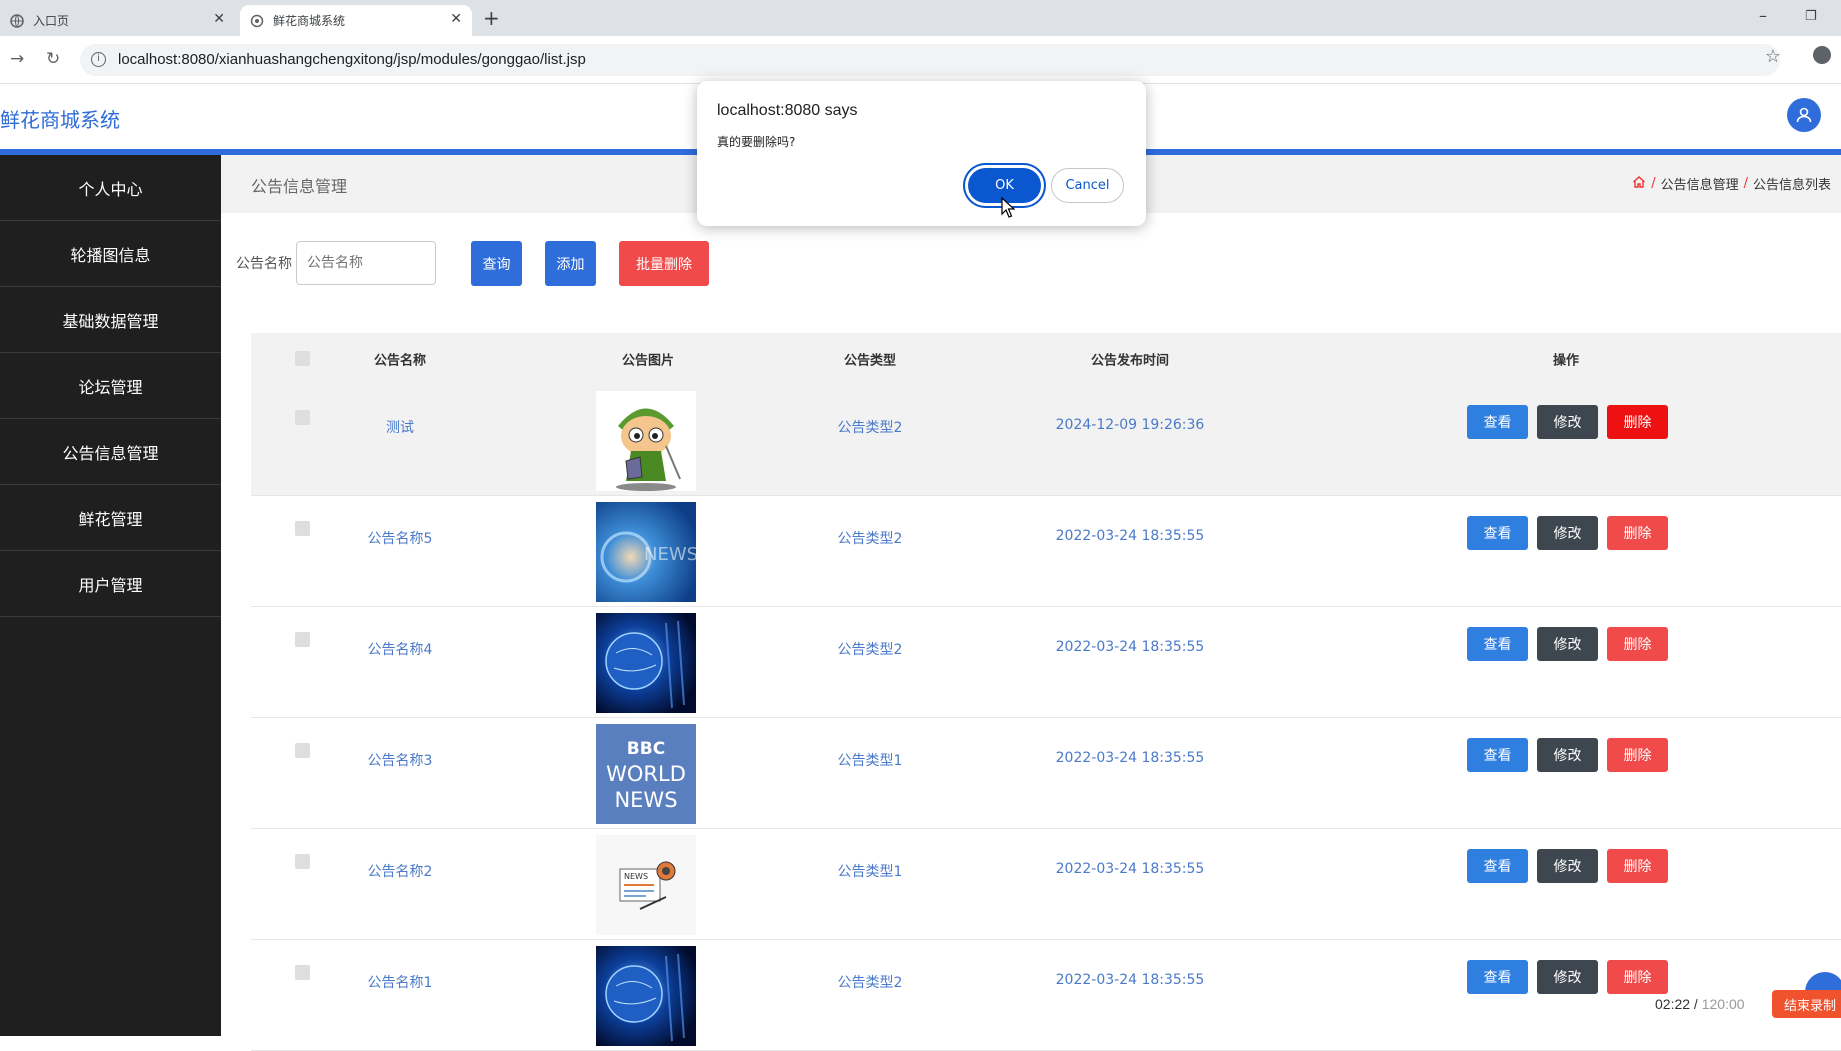 The width and height of the screenshot is (1841, 1051). What do you see at coordinates (98, 59) in the screenshot?
I see `info-icon: i` at bounding box center [98, 59].